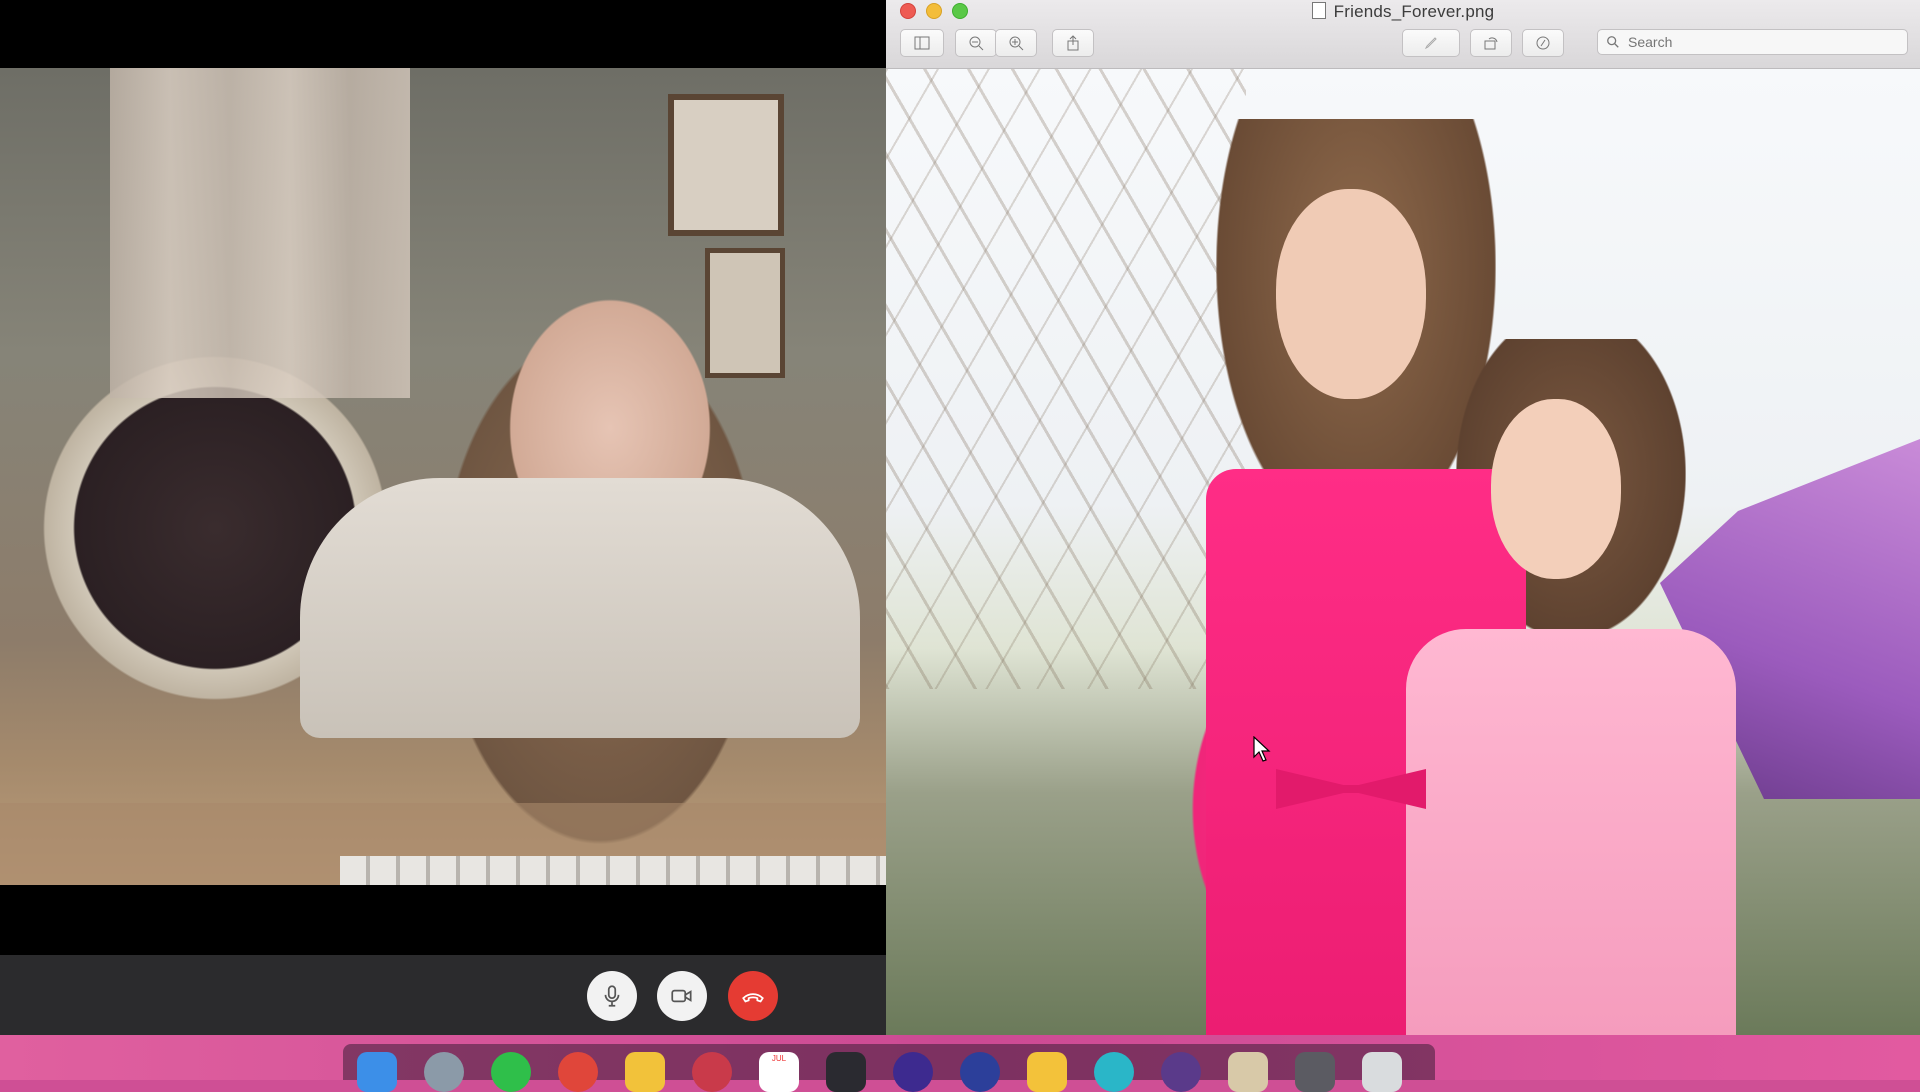 This screenshot has width=1920, height=1092. I want to click on search-field, so click(1752, 42).